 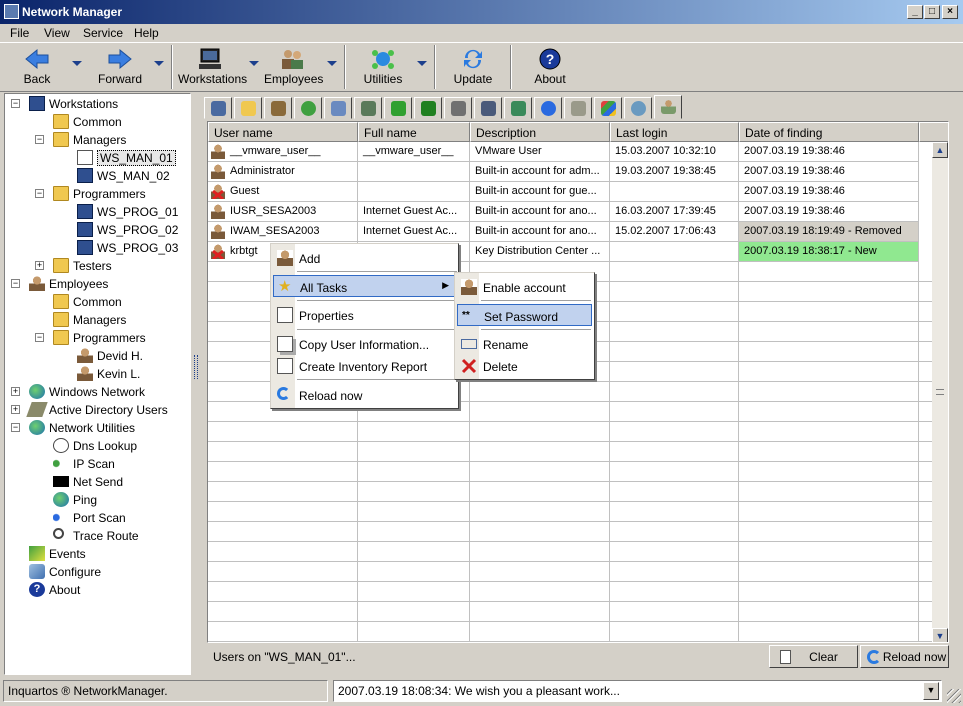 What do you see at coordinates (578, 657) in the screenshot?
I see `grid-footer: Users on "WS_MAN_01"... Clear Reload now` at bounding box center [578, 657].